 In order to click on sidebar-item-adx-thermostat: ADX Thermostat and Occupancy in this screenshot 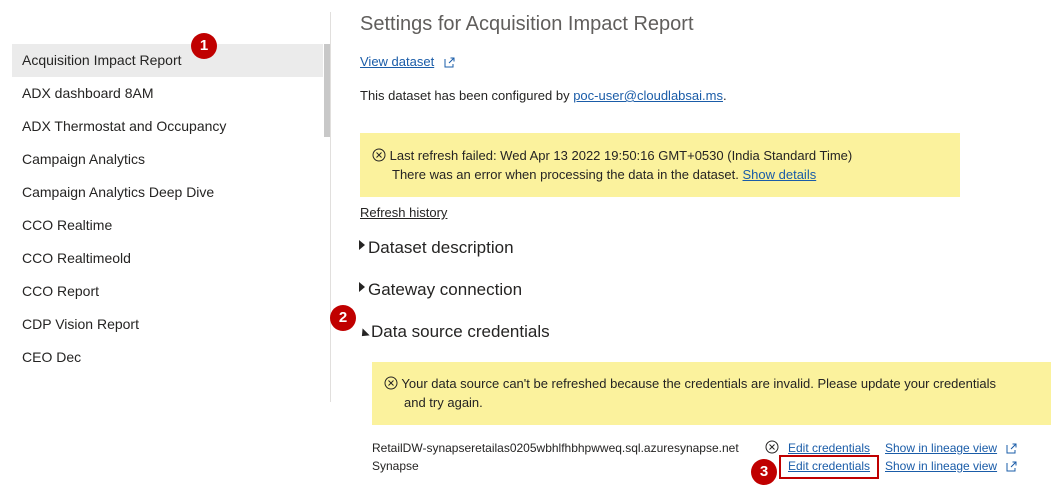, I will do `click(167, 126)`.